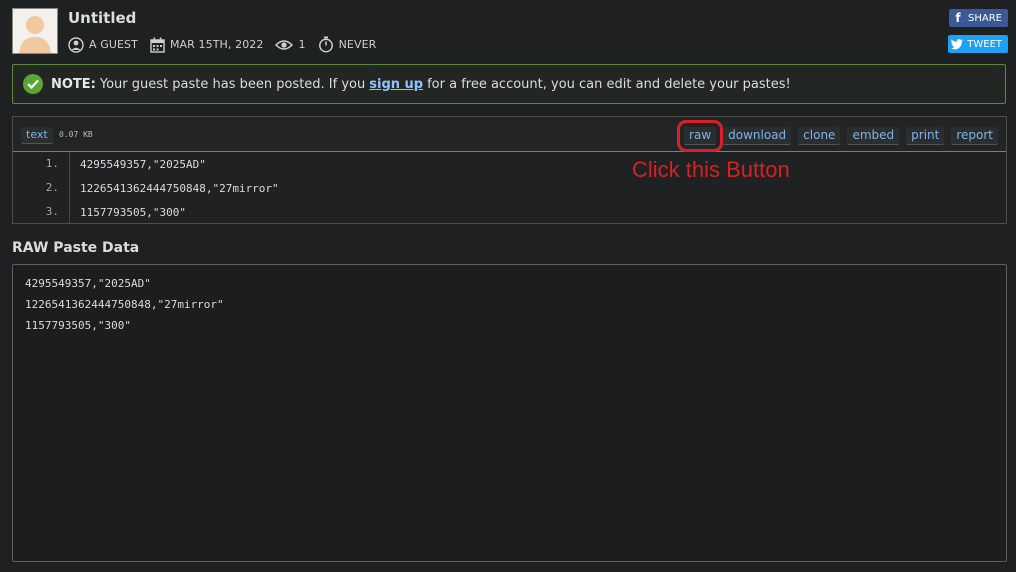  I want to click on raw-line: 4295549357,"2025AD", so click(88, 283).